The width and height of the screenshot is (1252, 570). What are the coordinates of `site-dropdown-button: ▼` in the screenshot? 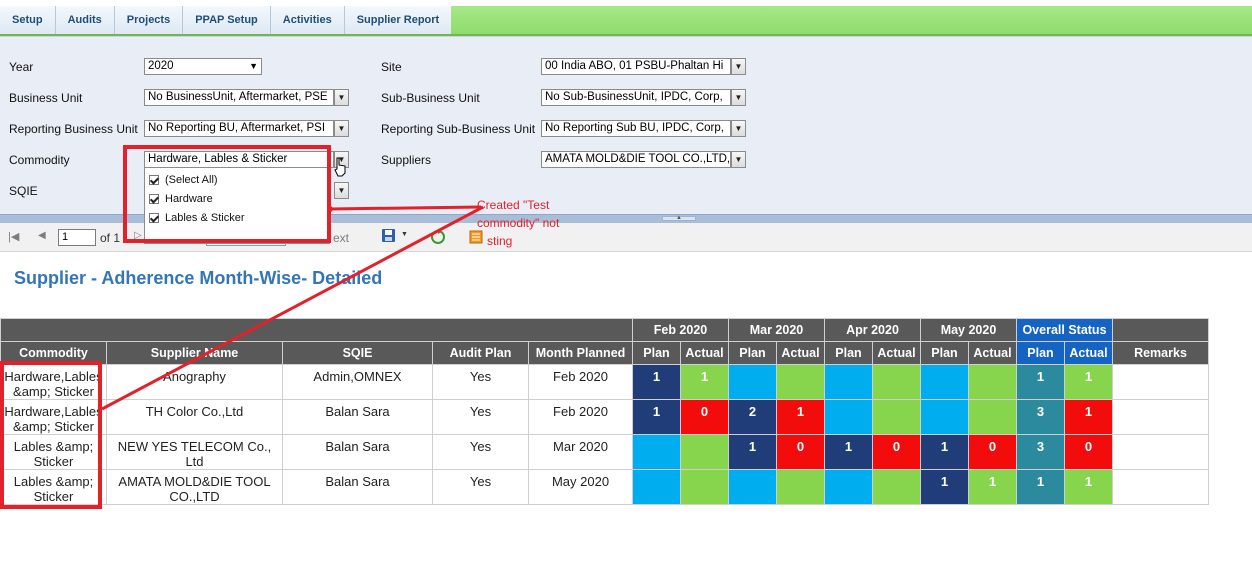 It's located at (738, 66).